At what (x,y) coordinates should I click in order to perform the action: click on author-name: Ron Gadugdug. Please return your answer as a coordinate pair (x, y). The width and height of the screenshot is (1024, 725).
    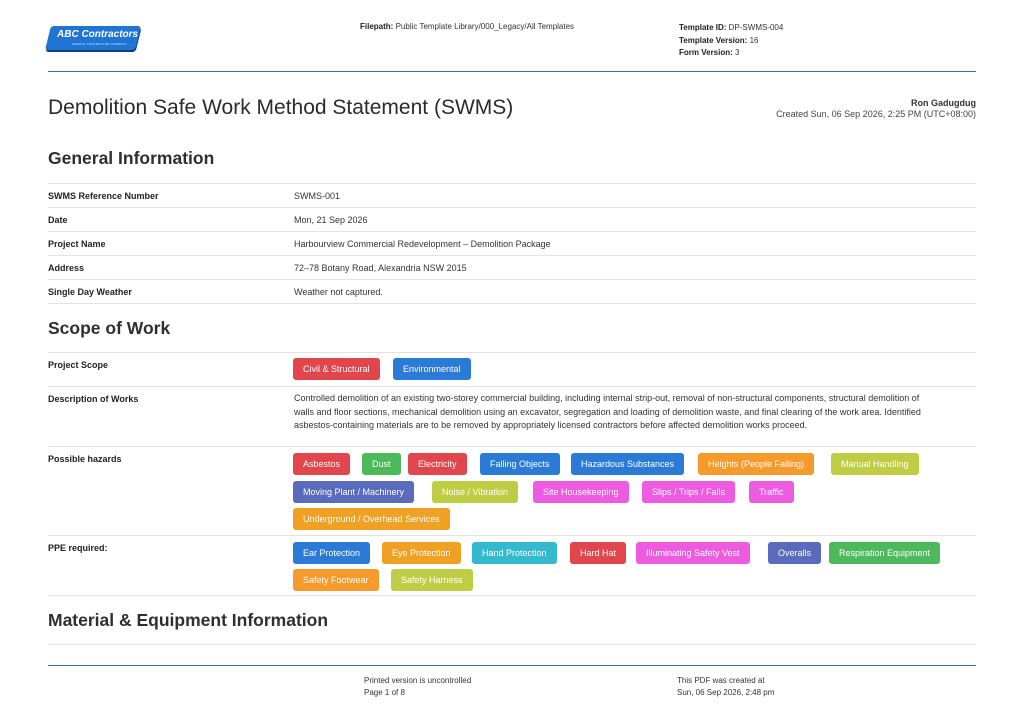
    Looking at the image, I should click on (943, 103).